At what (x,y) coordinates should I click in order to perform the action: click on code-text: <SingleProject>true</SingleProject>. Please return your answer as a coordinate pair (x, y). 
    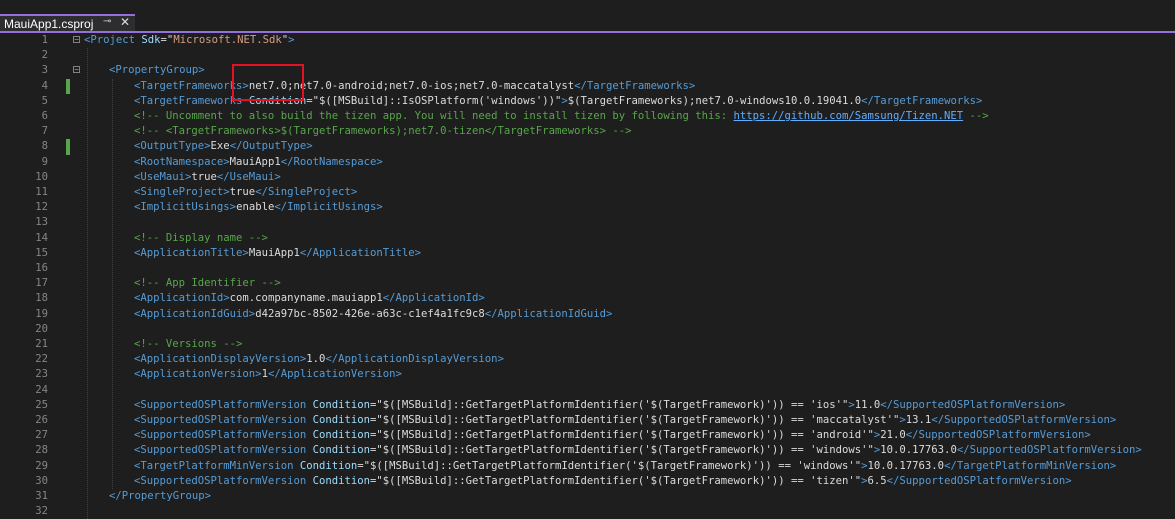
    Looking at the image, I should click on (245, 192).